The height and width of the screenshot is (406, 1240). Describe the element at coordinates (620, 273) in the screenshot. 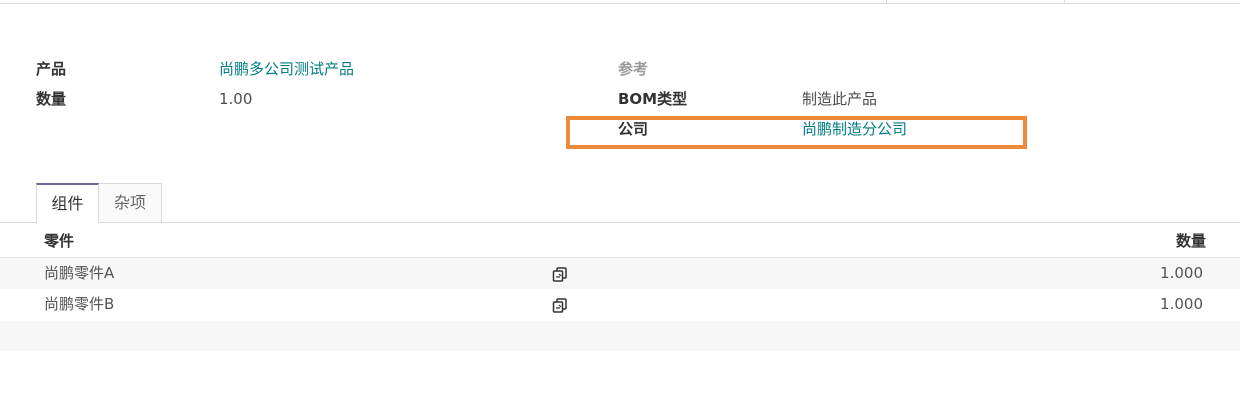

I see `table-row: 尚鹏零件A 1.000` at that location.